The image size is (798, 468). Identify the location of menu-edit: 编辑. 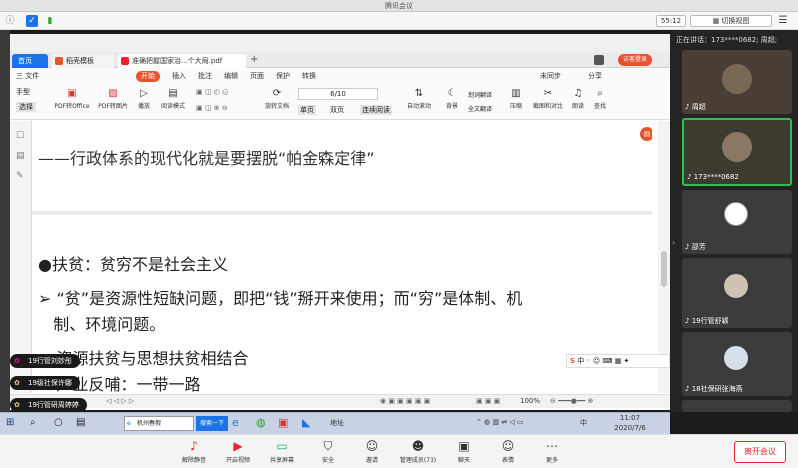
(231, 76).